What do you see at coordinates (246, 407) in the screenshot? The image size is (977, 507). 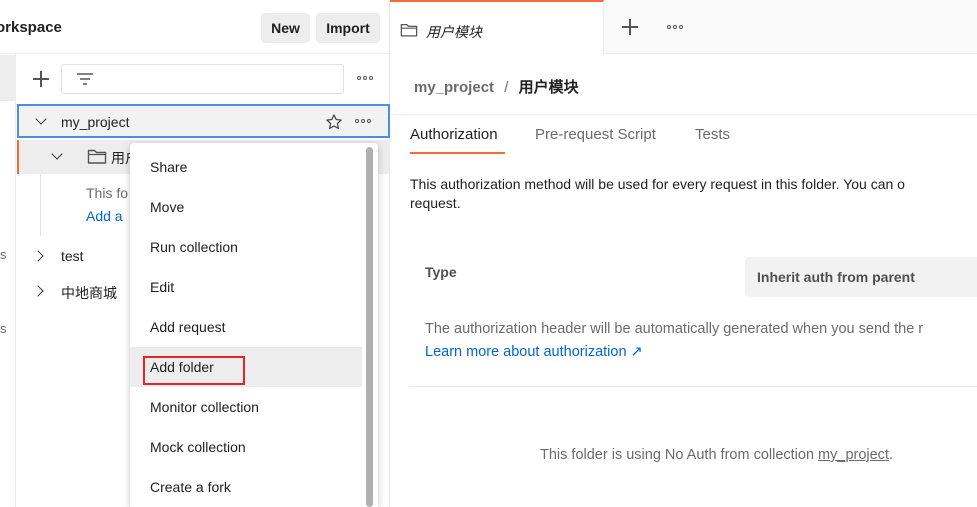 I see `menu-item-monitor-collection: Monitor collection` at bounding box center [246, 407].